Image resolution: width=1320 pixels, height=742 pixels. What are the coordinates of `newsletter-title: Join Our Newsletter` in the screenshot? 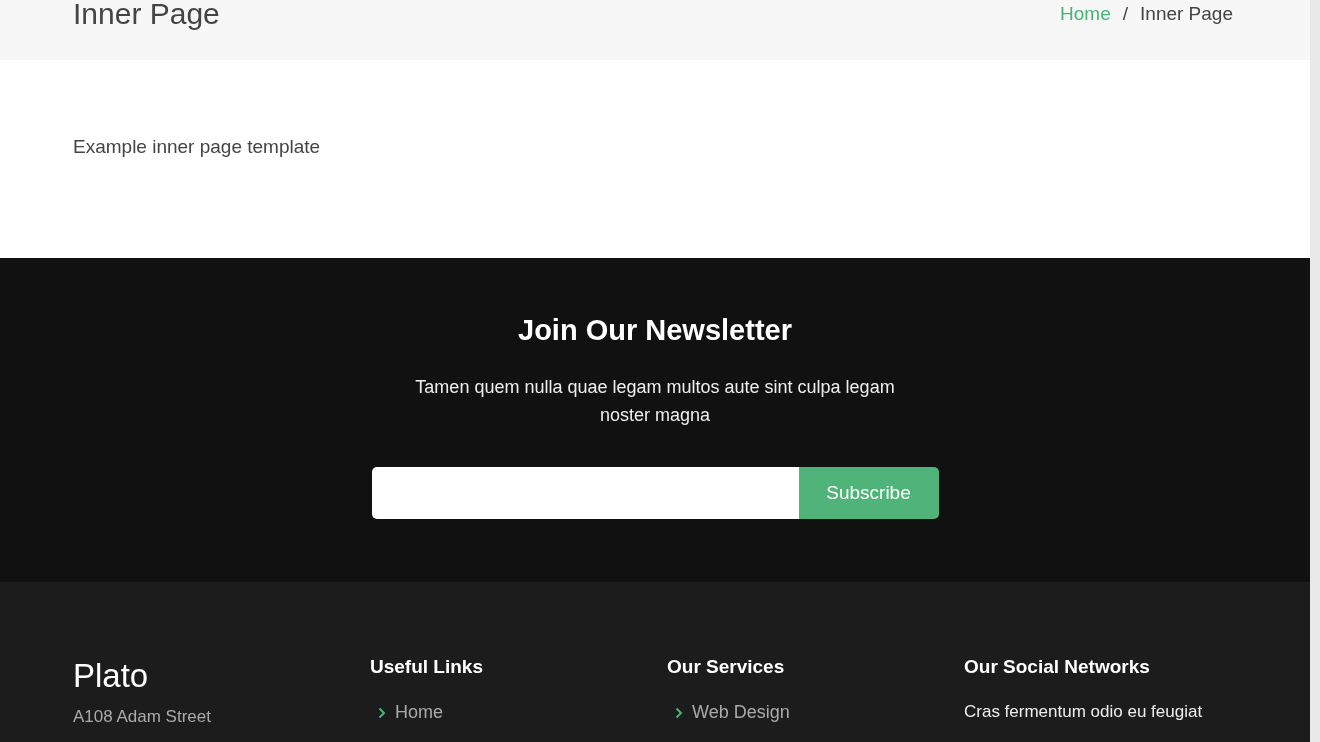 It's located at (655, 330).